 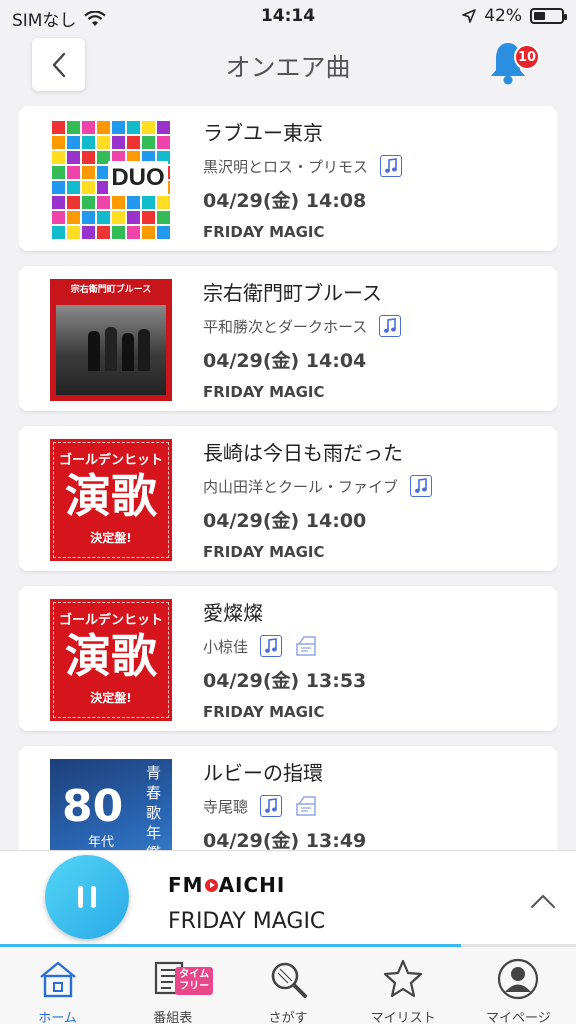 I want to click on album-art: 宗右衛門町ブルース, so click(x=111, y=340).